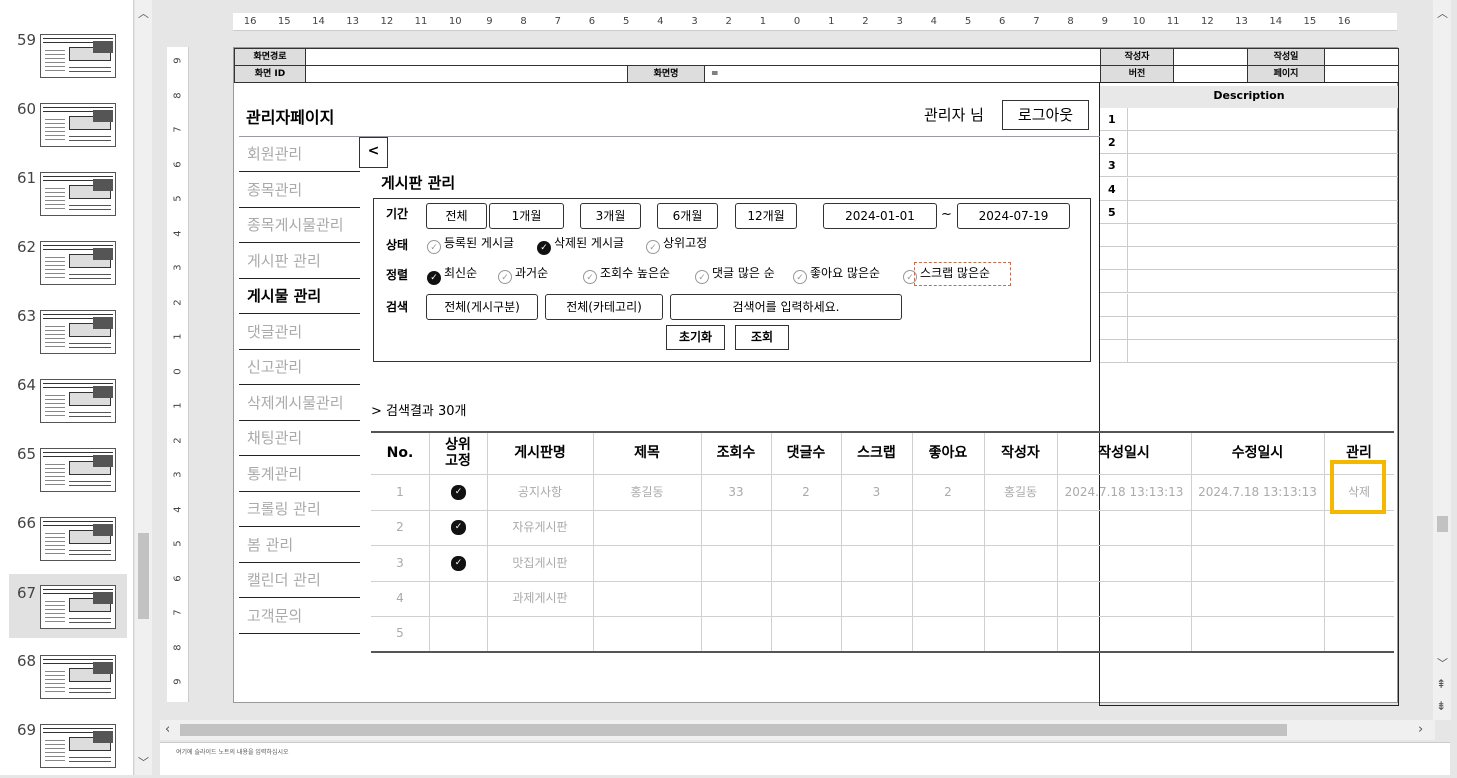  Describe the element at coordinates (526, 216) in the screenshot. I see `period-button: 1개월` at that location.